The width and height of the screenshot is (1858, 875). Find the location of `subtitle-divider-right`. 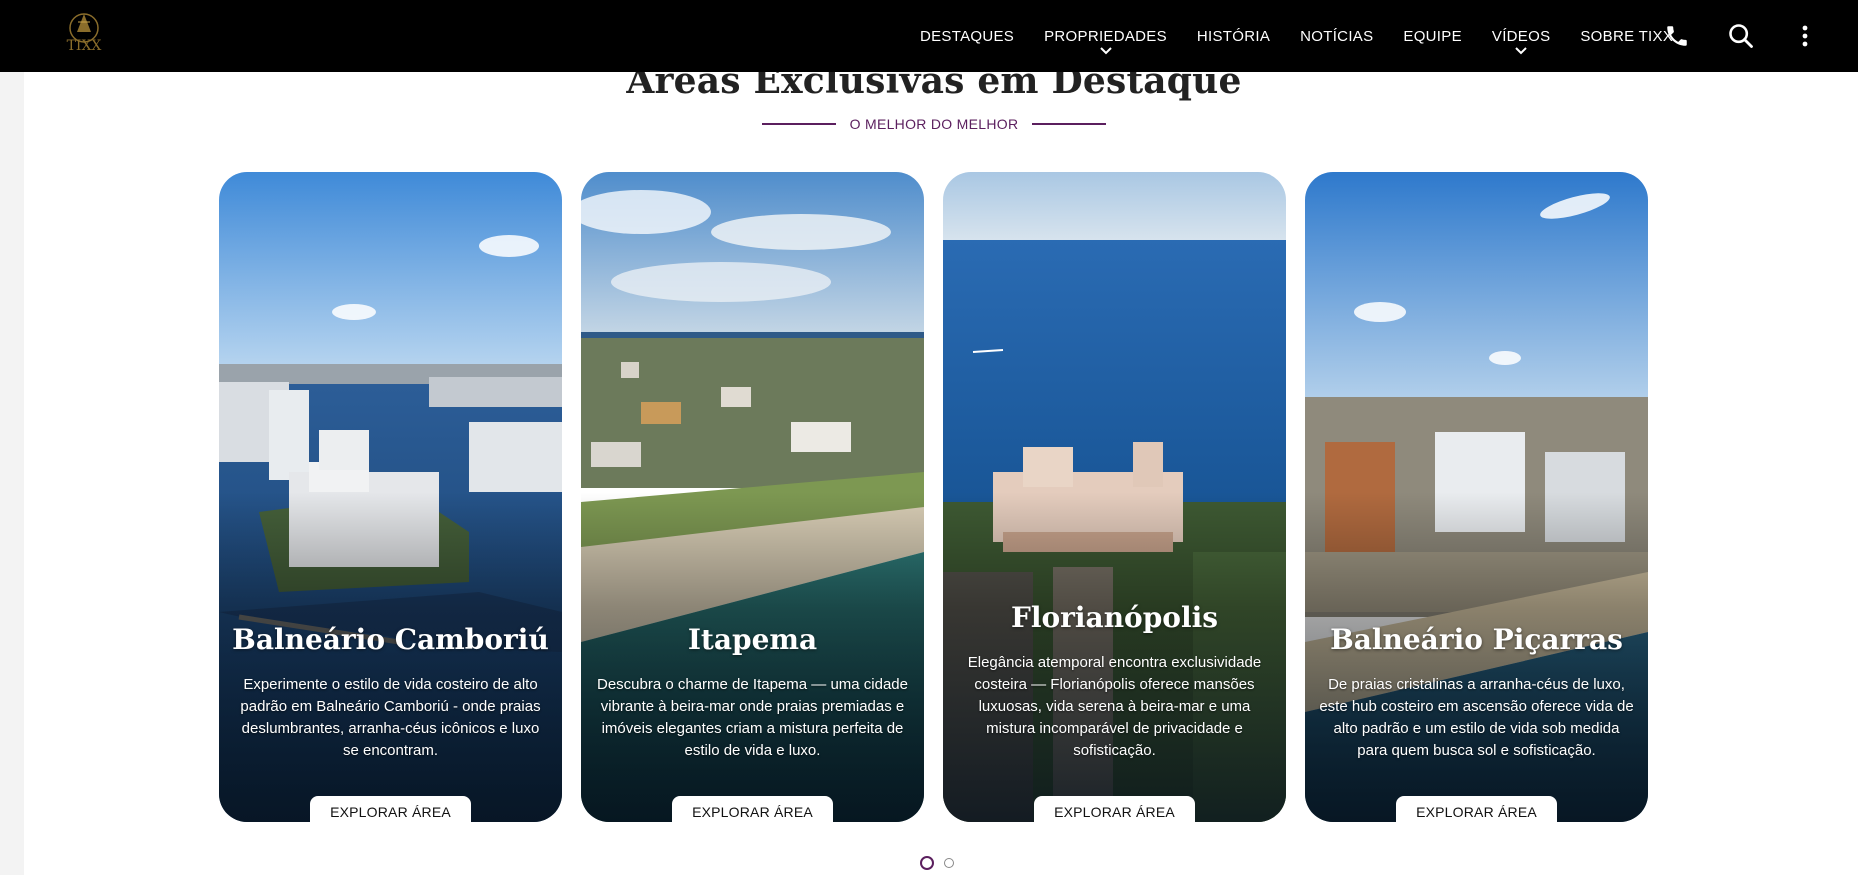

subtitle-divider-right is located at coordinates (1069, 124).